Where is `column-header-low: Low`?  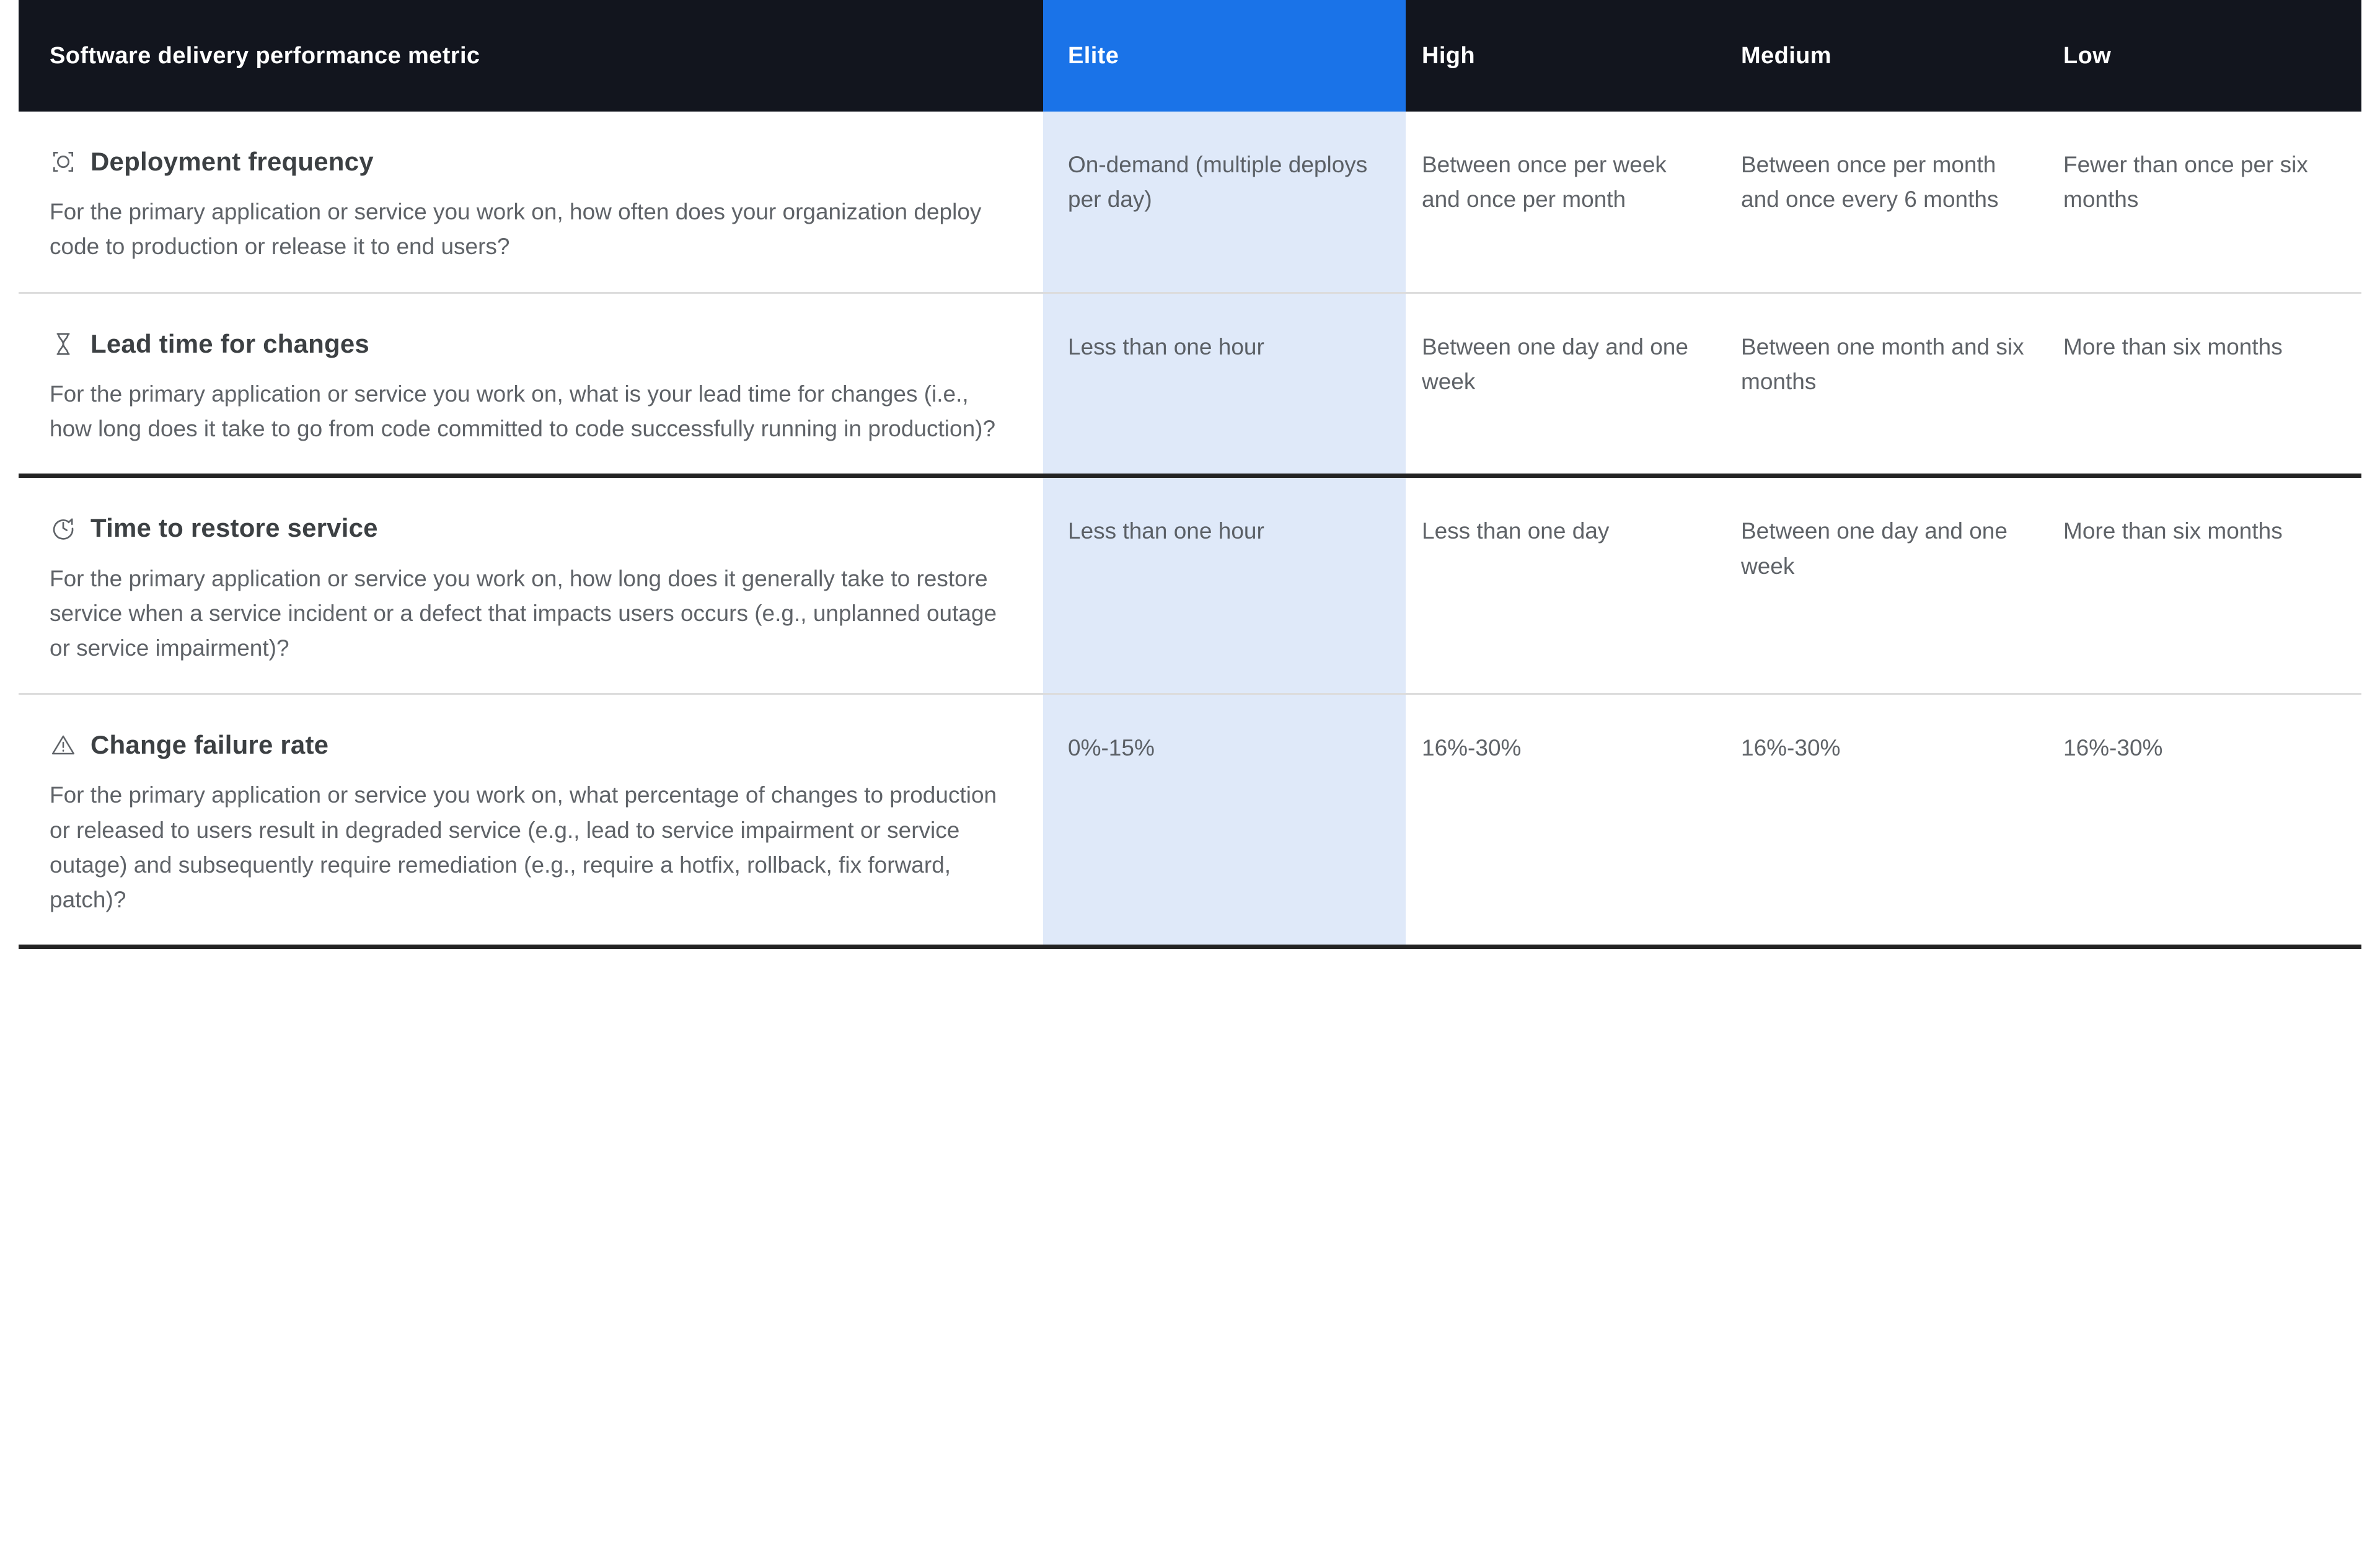 column-header-low: Low is located at coordinates (2204, 56).